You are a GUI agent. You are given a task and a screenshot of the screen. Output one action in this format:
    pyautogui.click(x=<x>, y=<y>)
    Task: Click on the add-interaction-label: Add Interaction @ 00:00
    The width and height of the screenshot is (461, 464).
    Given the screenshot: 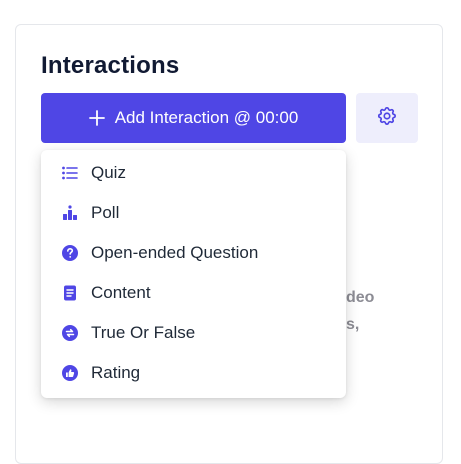 What is the action you would take?
    pyautogui.click(x=206, y=117)
    